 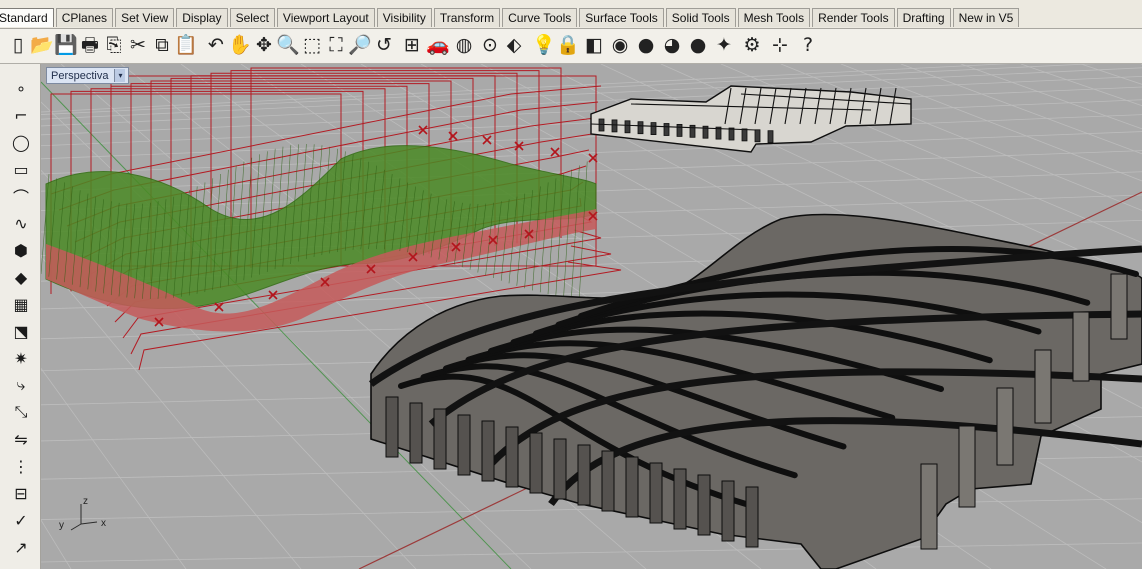 What do you see at coordinates (21, 88) in the screenshot?
I see `point-icon: ∘` at bounding box center [21, 88].